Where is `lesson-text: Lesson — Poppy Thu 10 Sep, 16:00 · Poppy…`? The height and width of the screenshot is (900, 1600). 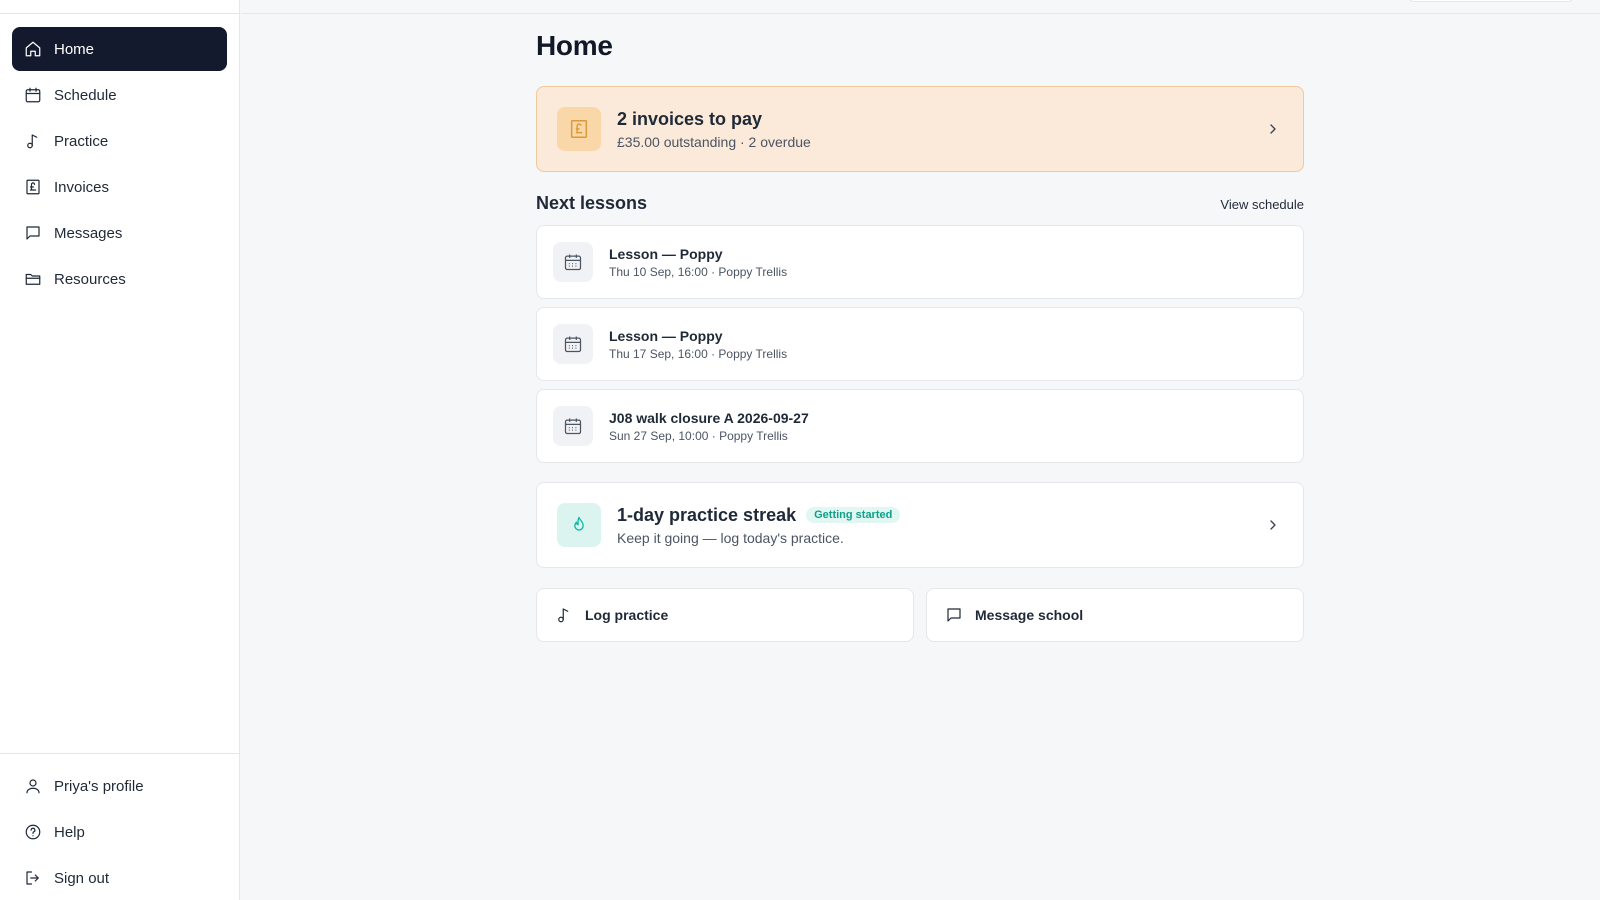
lesson-text: Lesson — Poppy Thu 10 Sep, 16:00 · Poppy… is located at coordinates (698, 262).